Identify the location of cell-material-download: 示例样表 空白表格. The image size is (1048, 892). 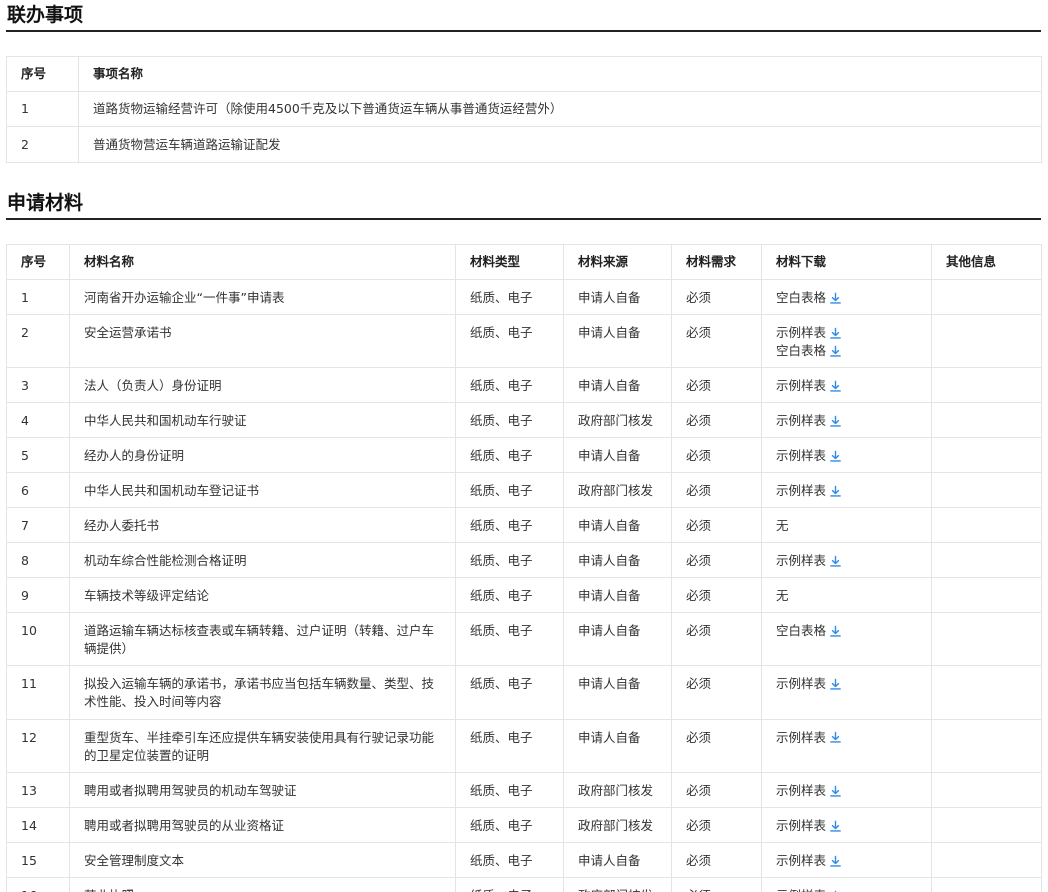
(846, 341).